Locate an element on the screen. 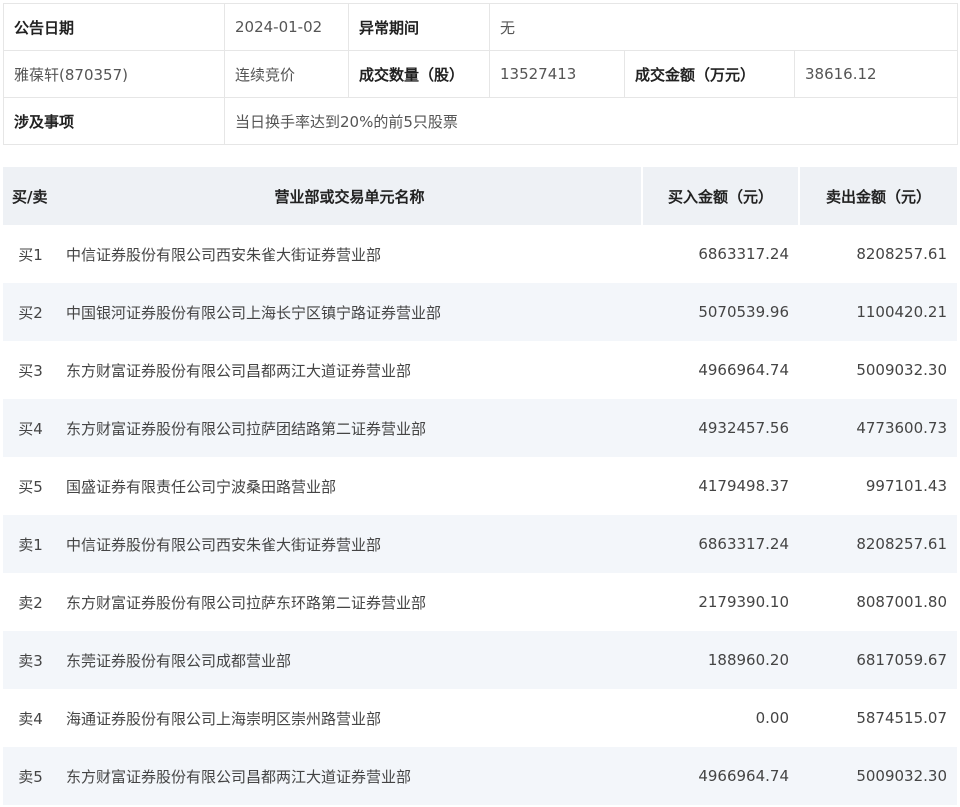  amount-label: 成交金额（万元） is located at coordinates (709, 74).